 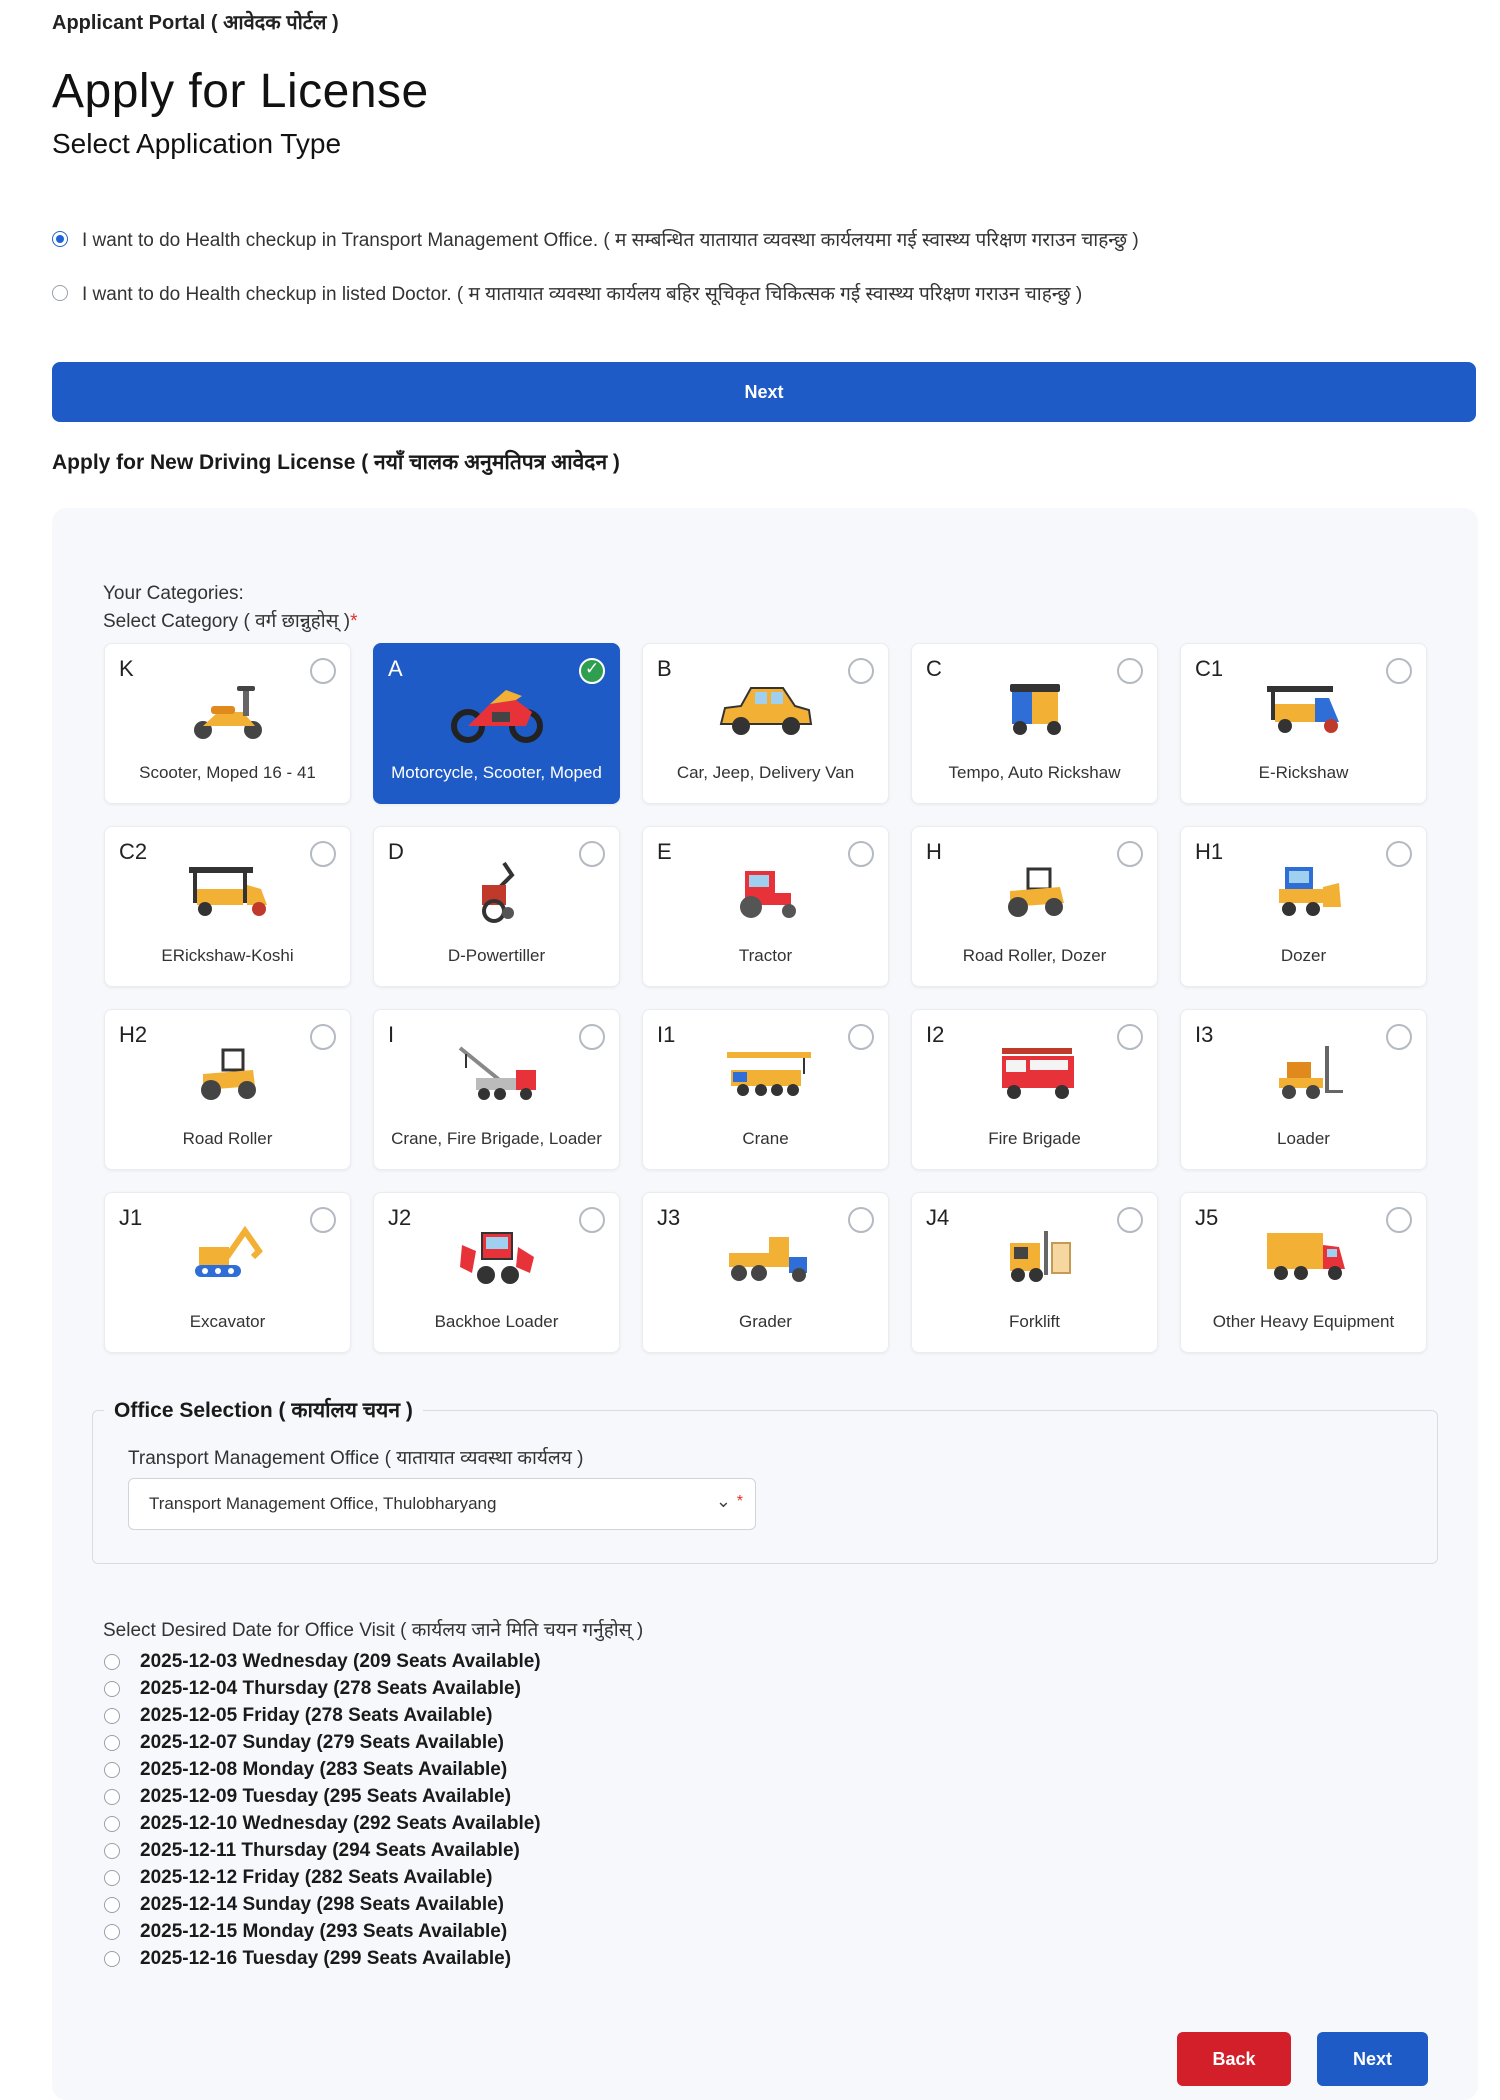 What do you see at coordinates (326, 1796) in the screenshot?
I see `date-option-label: 2025-12-09 Tuesday (295 Seats Available)` at bounding box center [326, 1796].